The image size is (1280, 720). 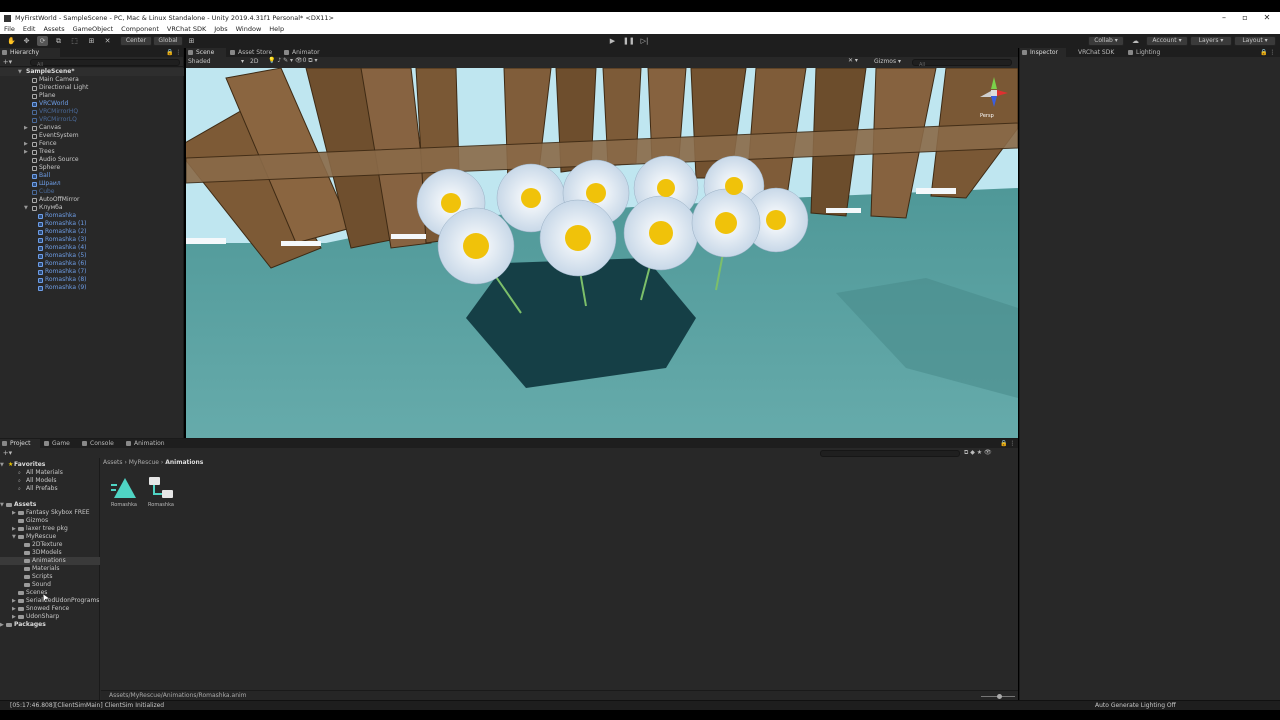 What do you see at coordinates (186, 29) in the screenshot?
I see `menu-vrchat-sdk: VRChat SDK` at bounding box center [186, 29].